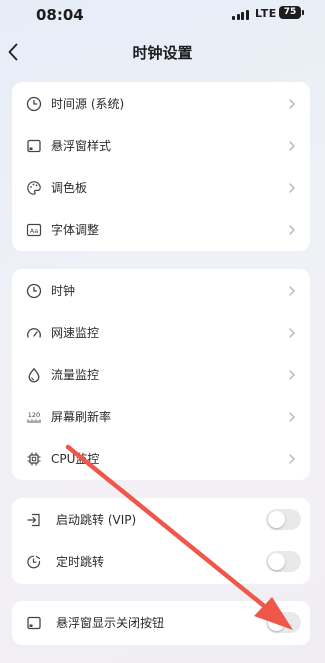 The image size is (325, 663). I want to click on setting-clock: 时钟, so click(161, 291).